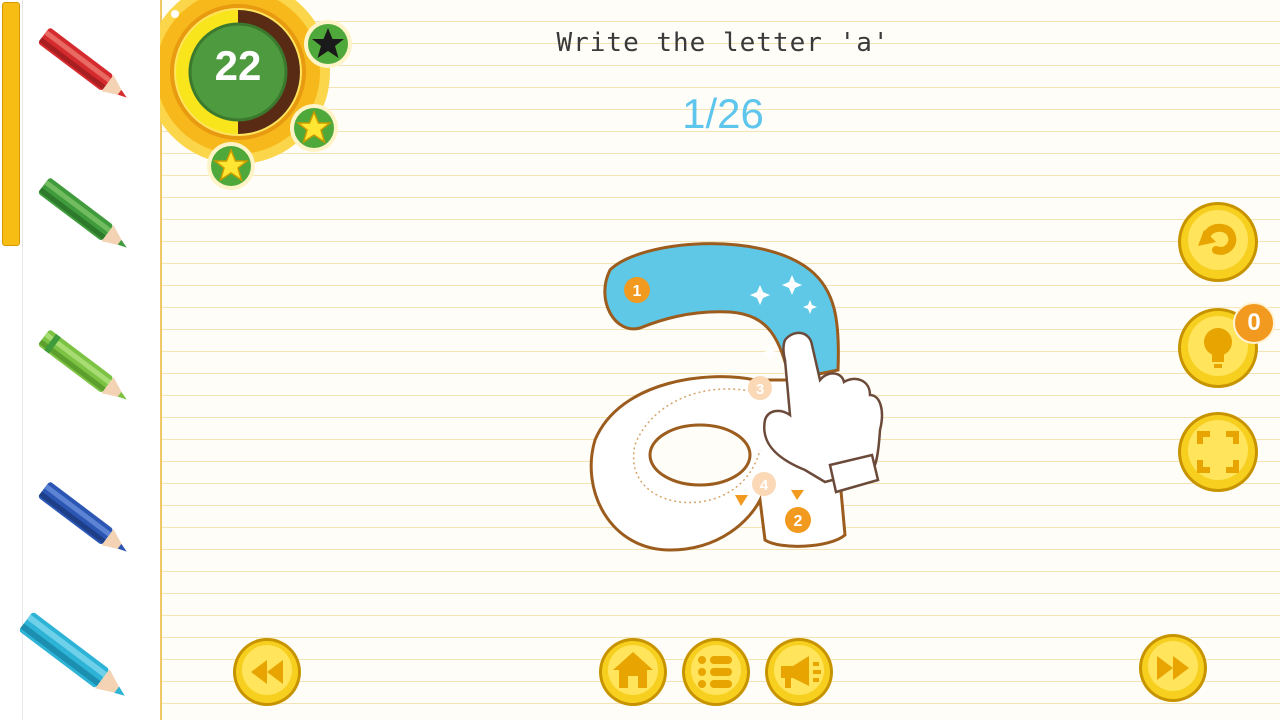 The height and width of the screenshot is (724, 1280). Describe the element at coordinates (637, 291) in the screenshot. I see `stroke-number-1: 1` at that location.